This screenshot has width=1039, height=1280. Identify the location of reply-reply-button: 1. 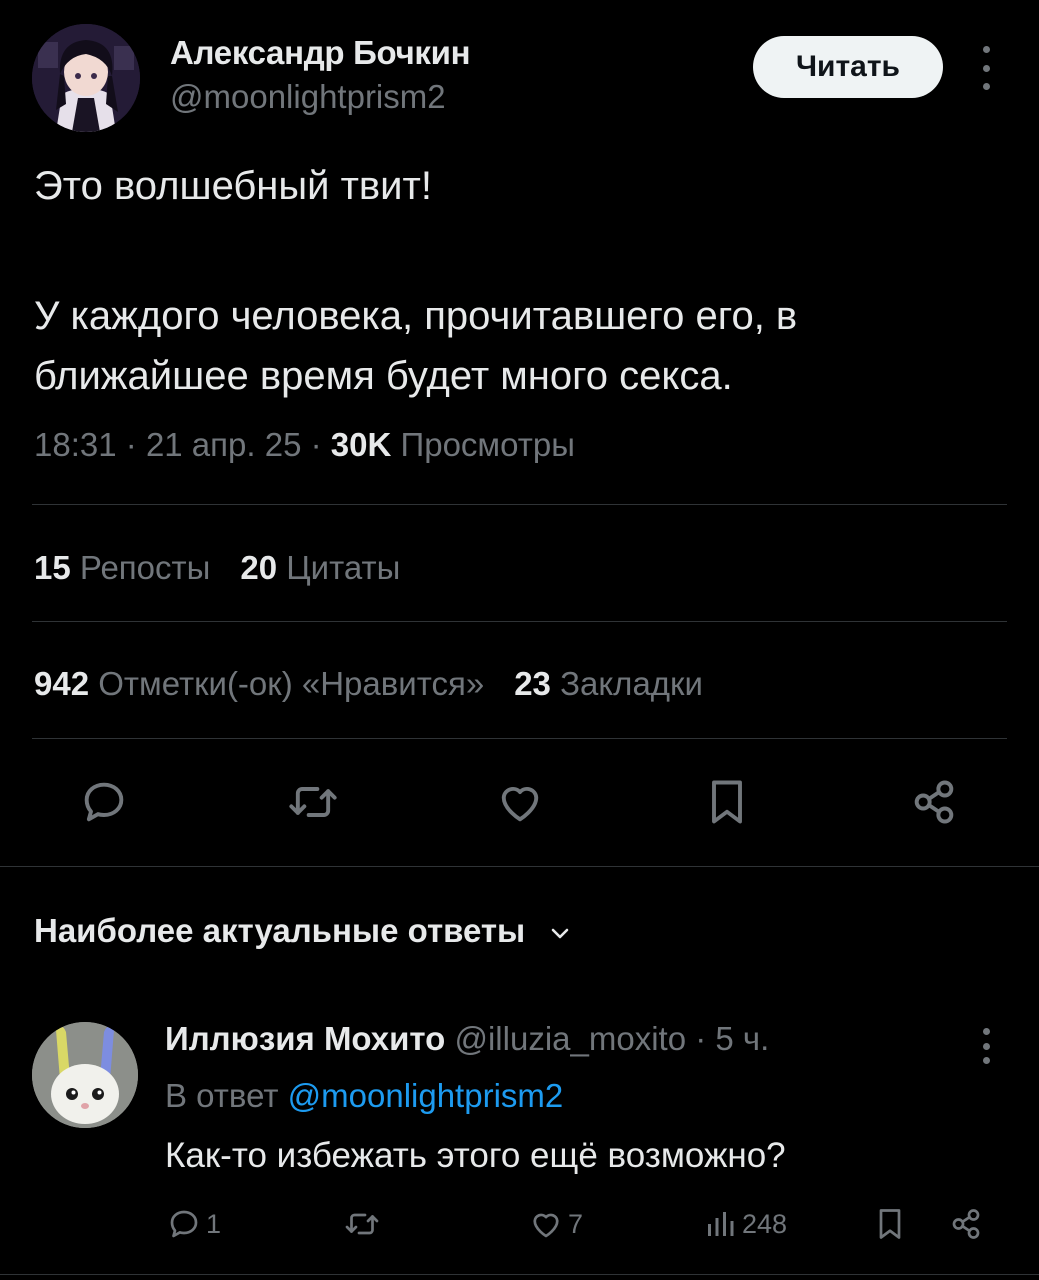
(193, 1224).